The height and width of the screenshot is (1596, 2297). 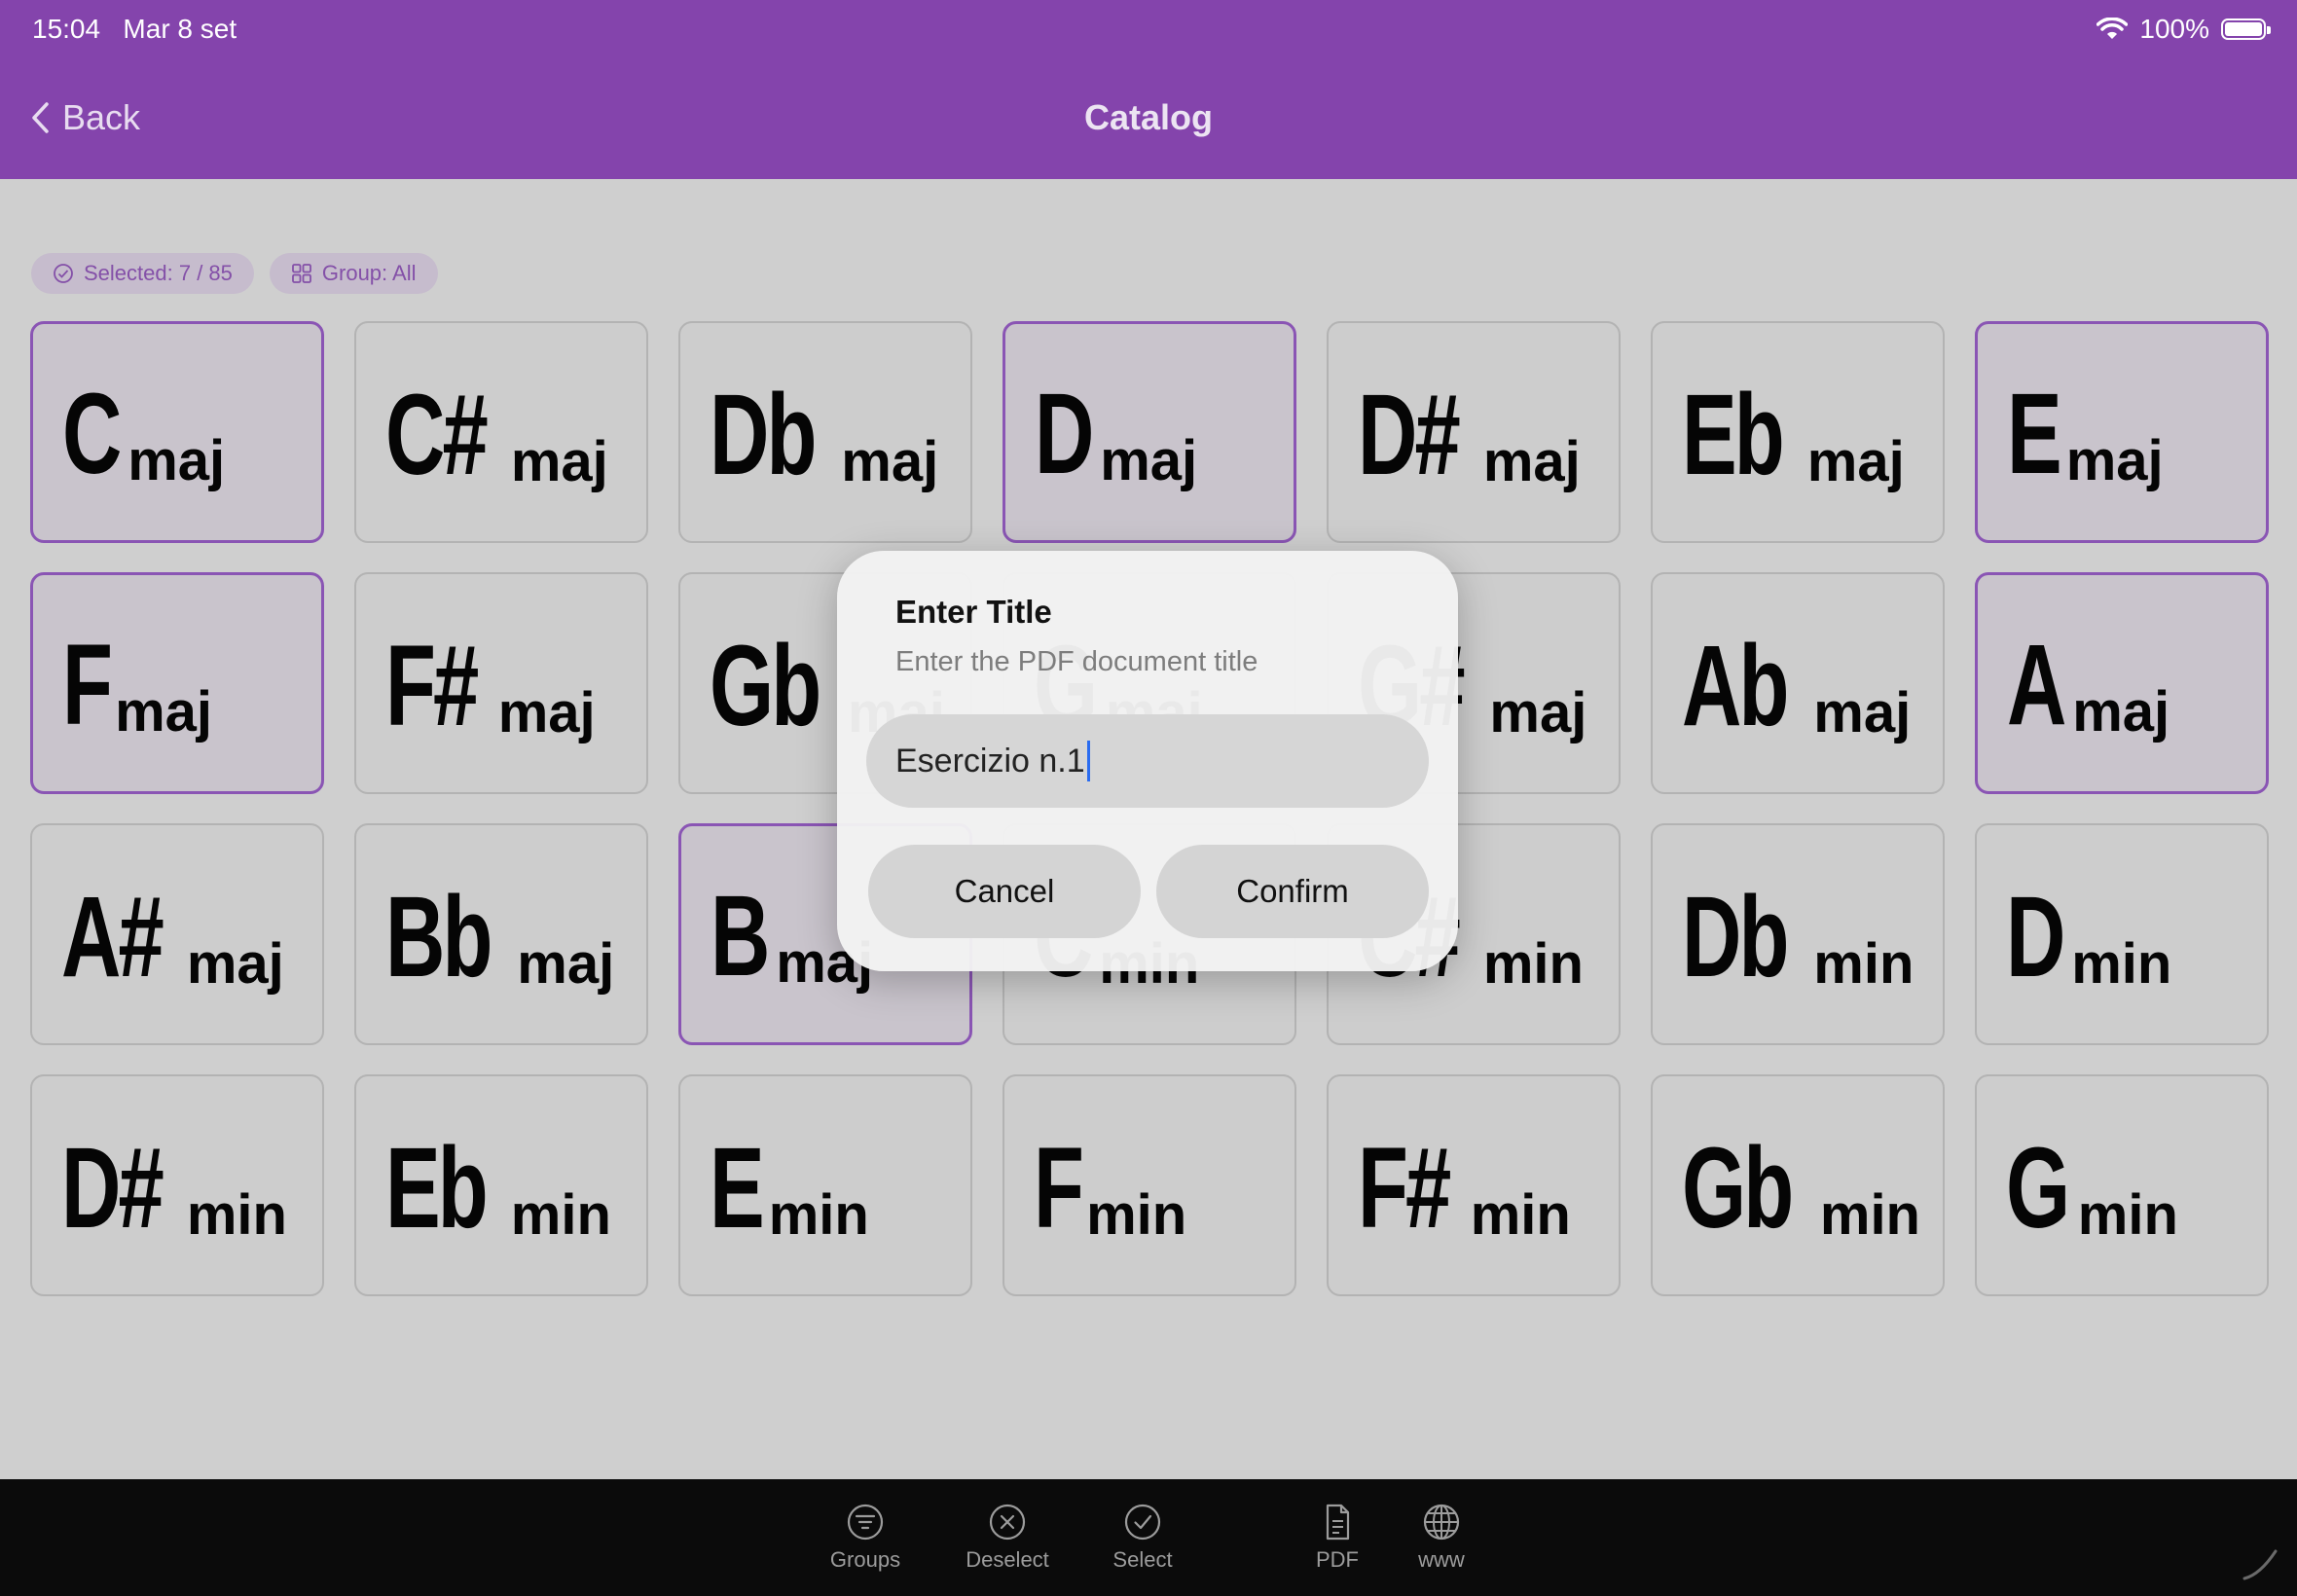 I want to click on chord-card: Fmaj, so click(x=177, y=683).